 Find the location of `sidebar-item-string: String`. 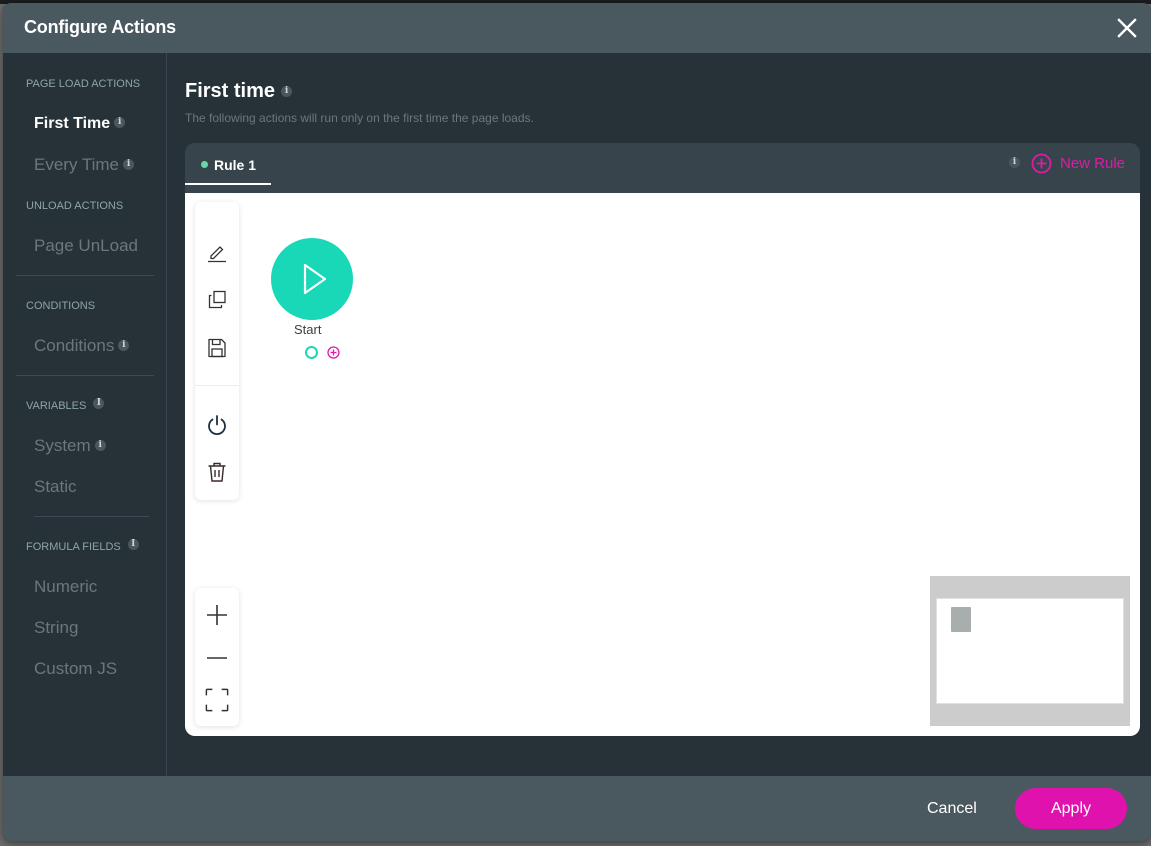

sidebar-item-string: String is located at coordinates (56, 628).